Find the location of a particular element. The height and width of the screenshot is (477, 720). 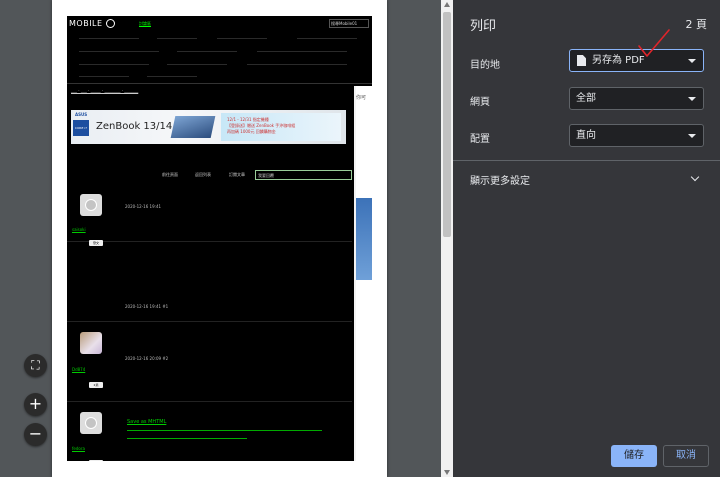

post-link: Save as MHTML is located at coordinates (147, 422).